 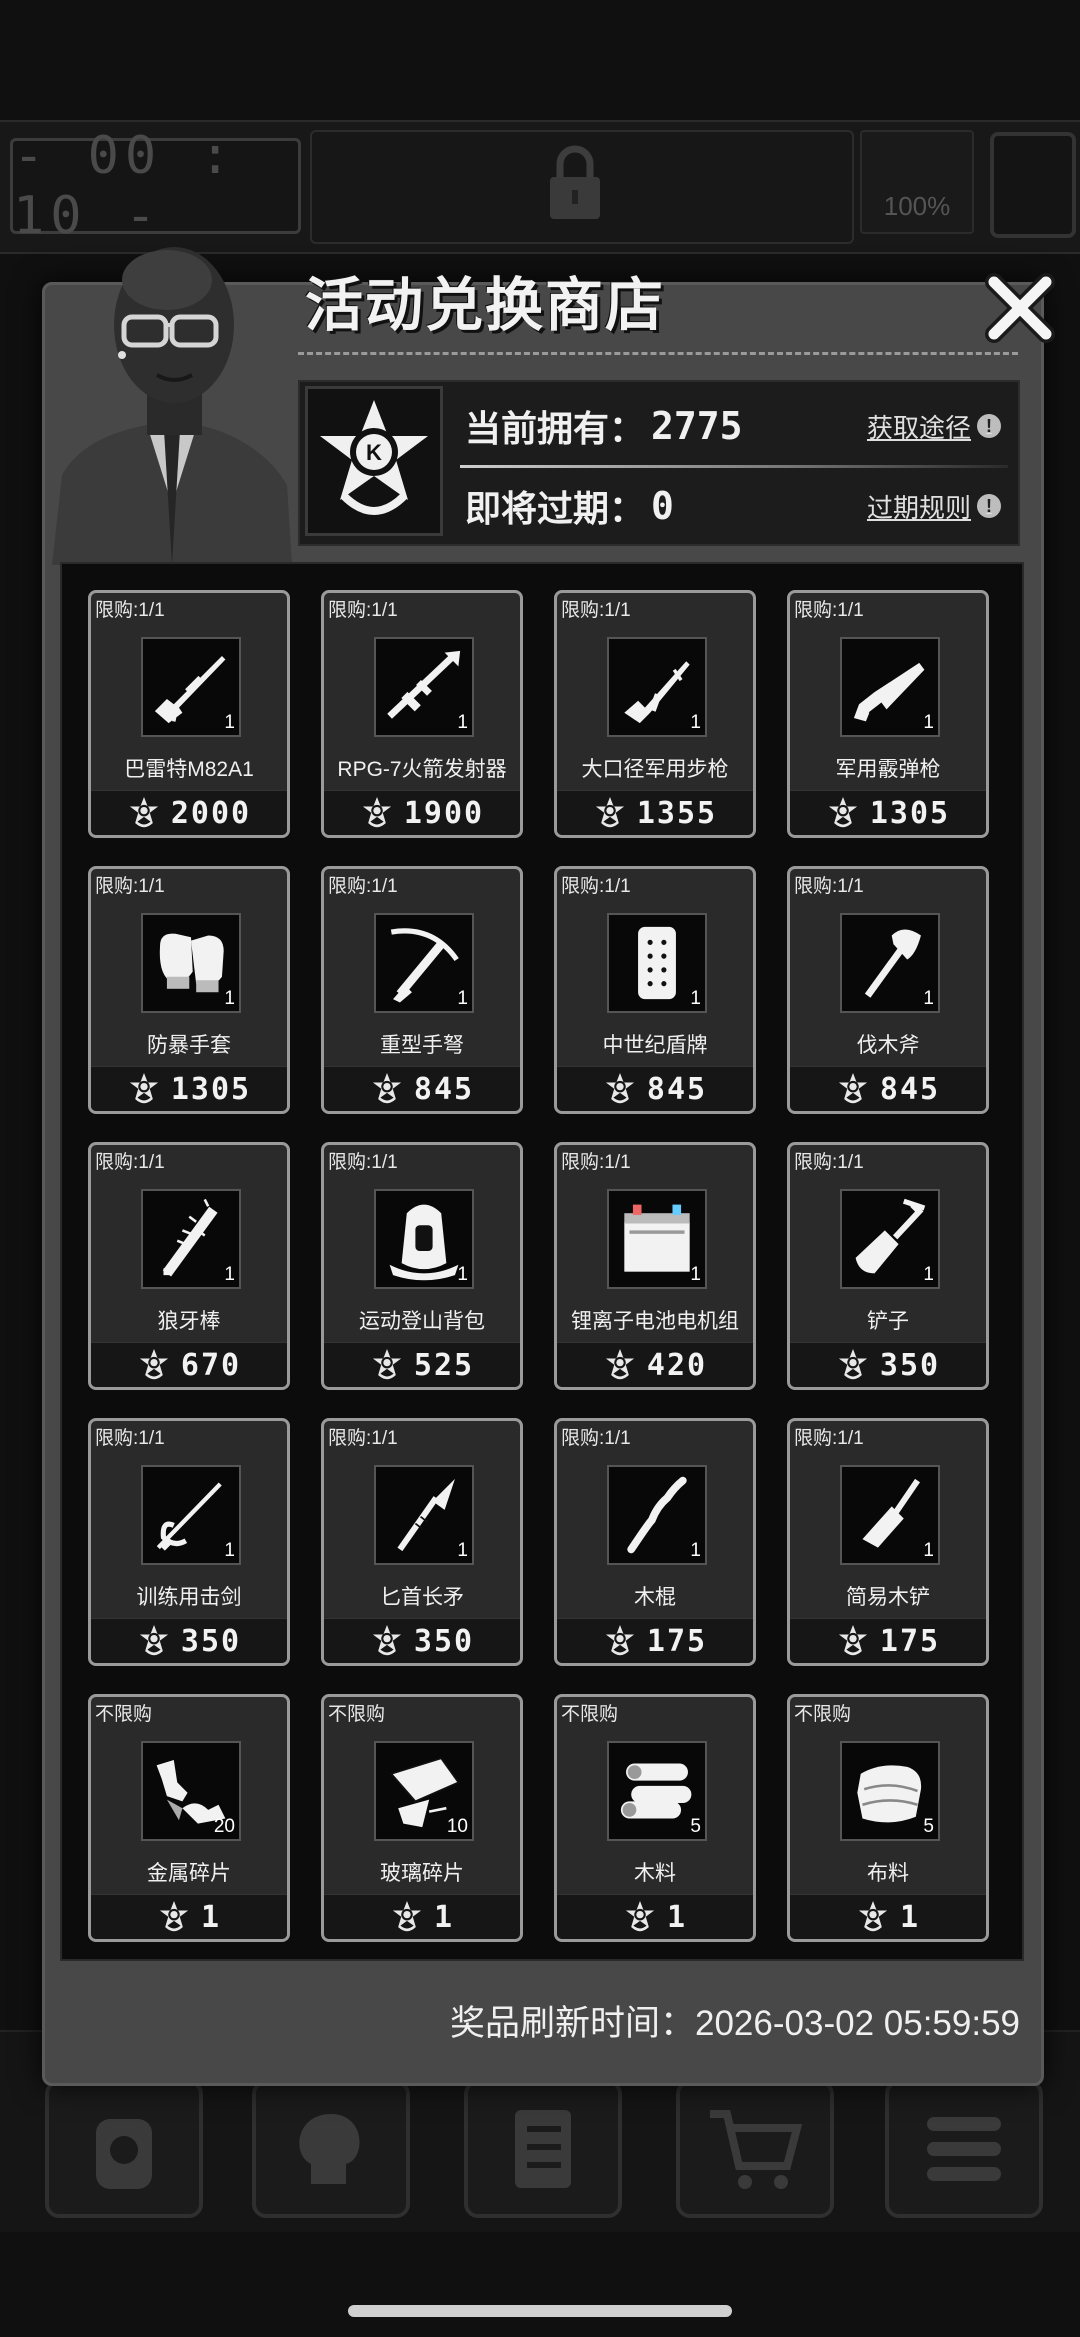 I want to click on shop-item-card: 限购:1/1 1 狼牙棒 670, so click(x=189, y=1266).